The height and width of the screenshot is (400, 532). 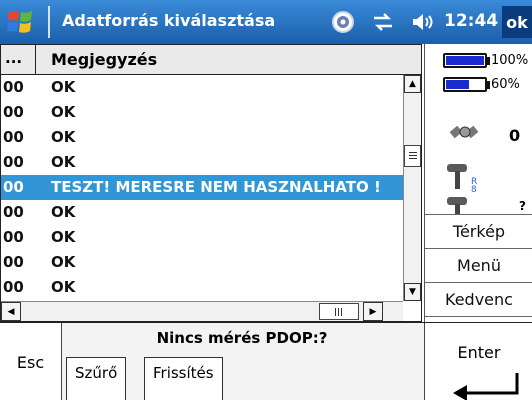 I want to click on svg-text: 8, so click(x=474, y=189).